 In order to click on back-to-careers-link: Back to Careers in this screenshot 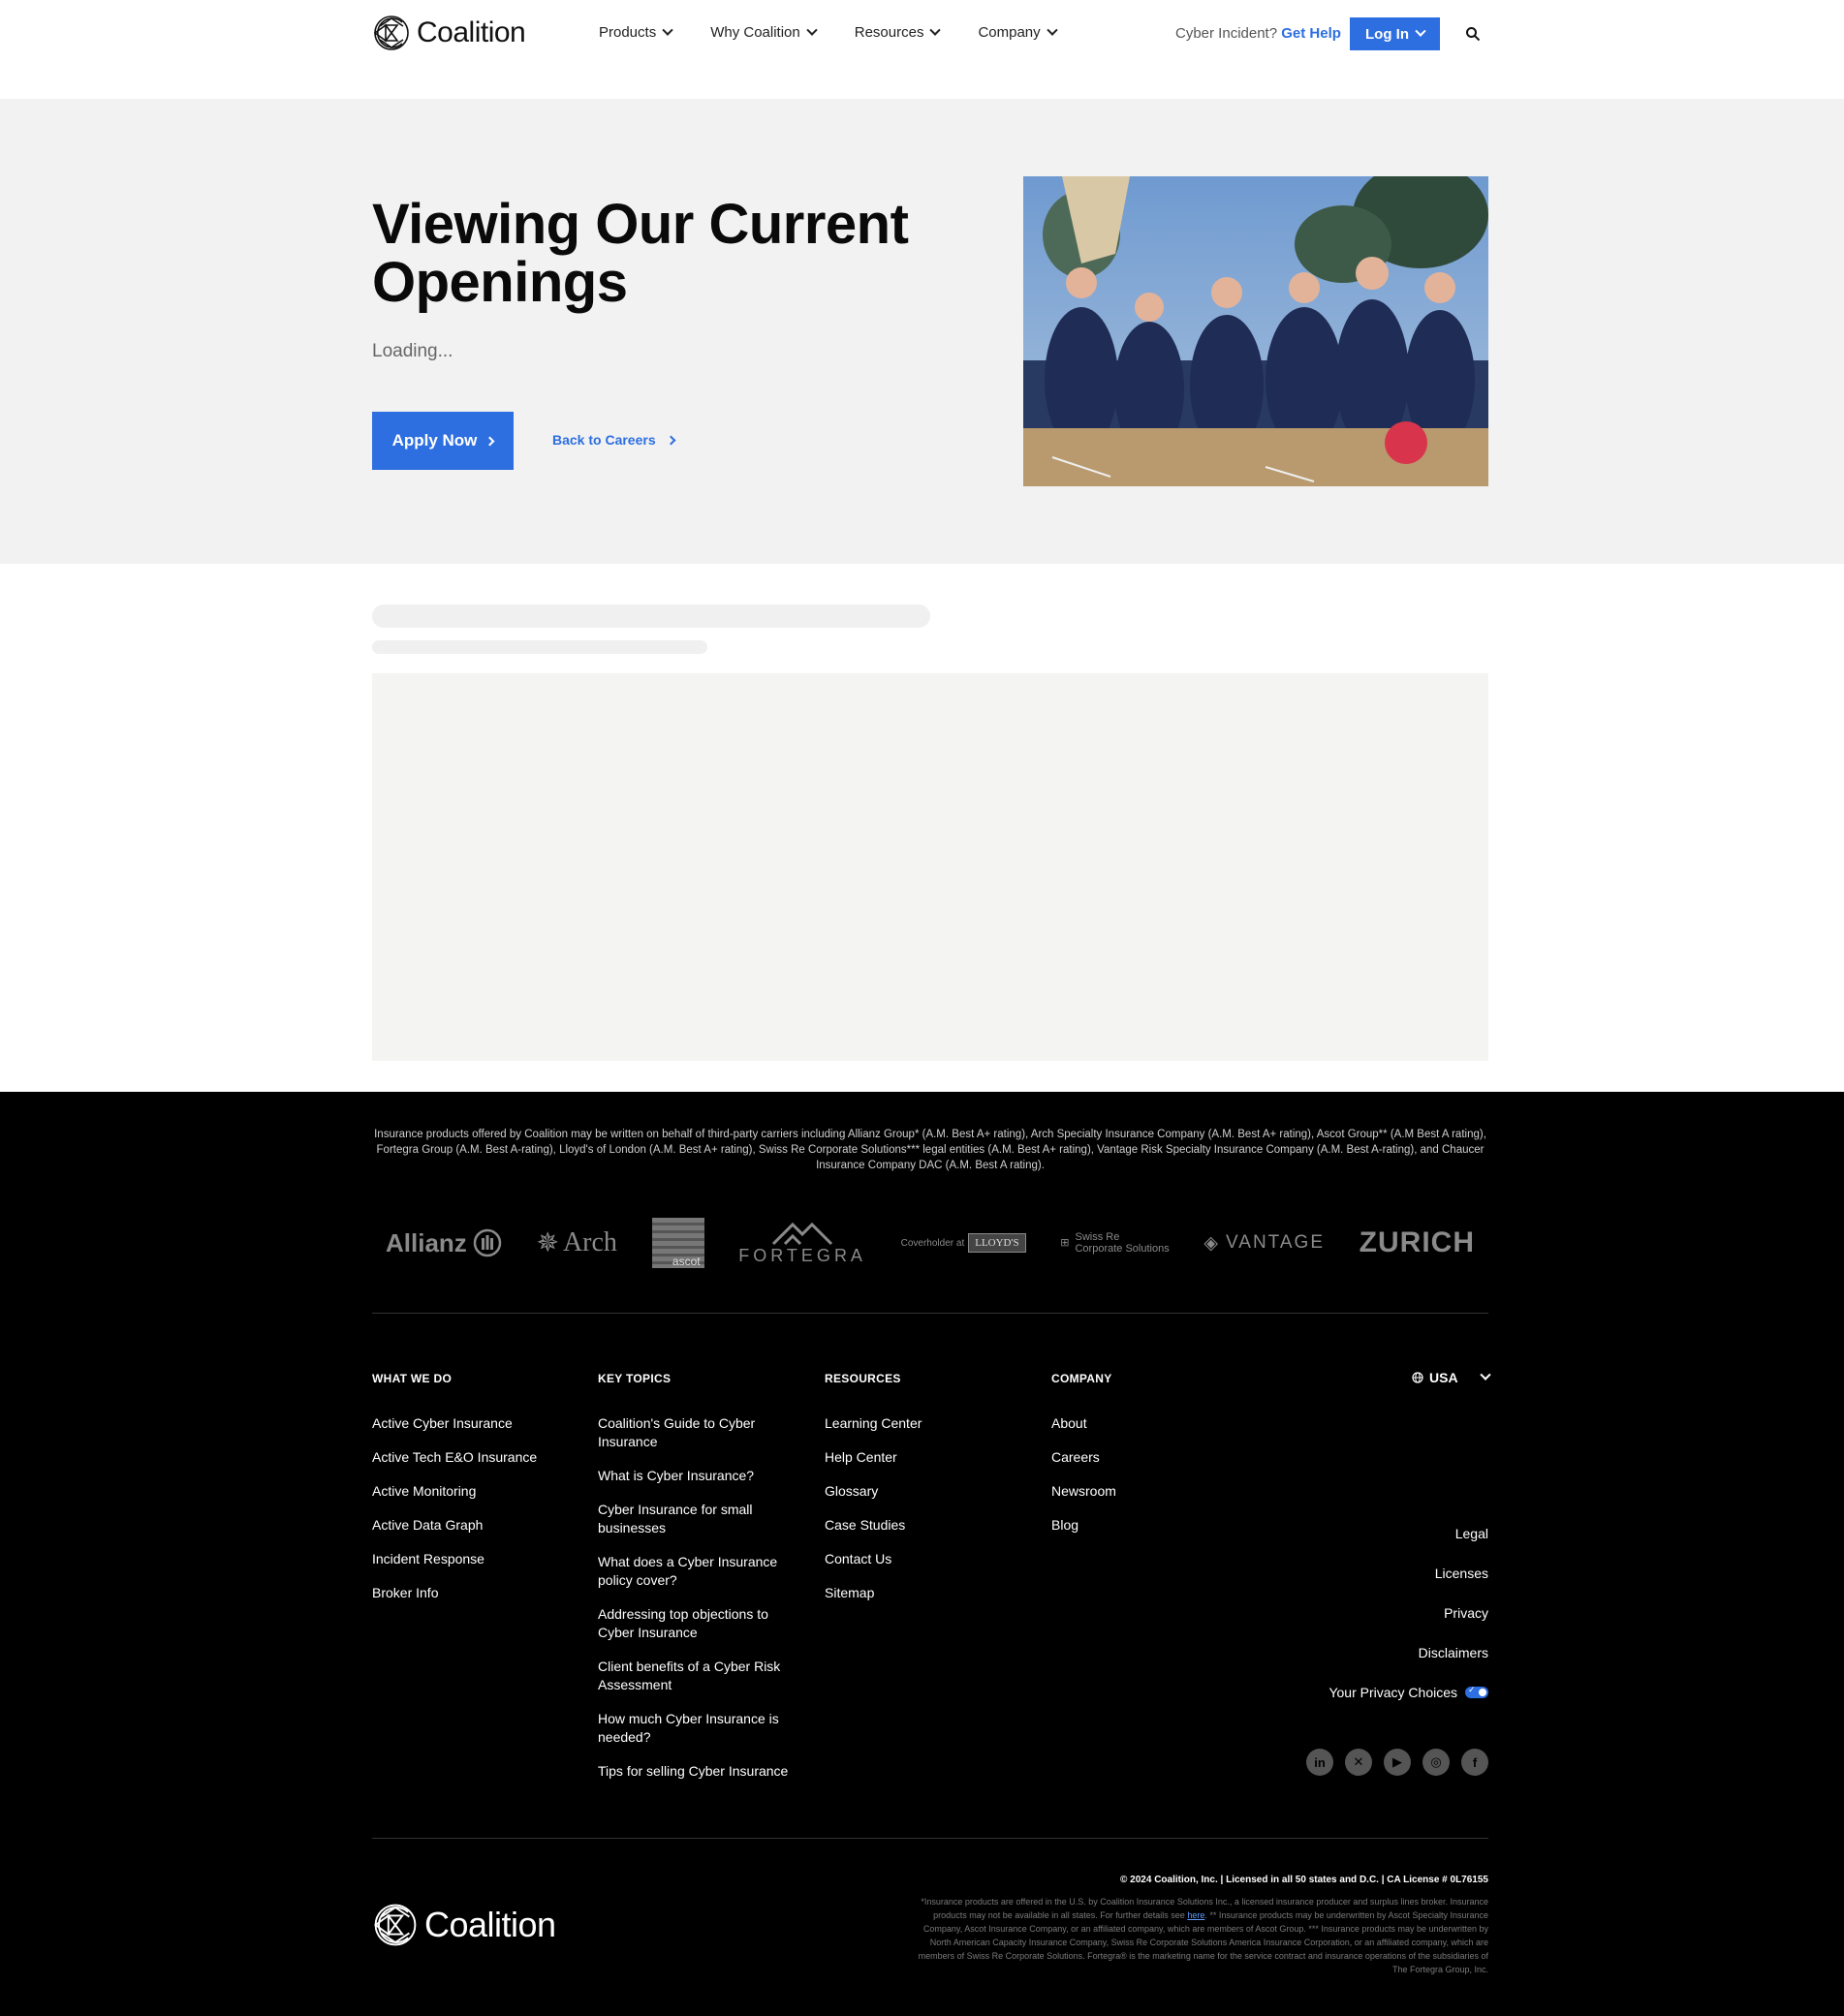, I will do `click(614, 440)`.